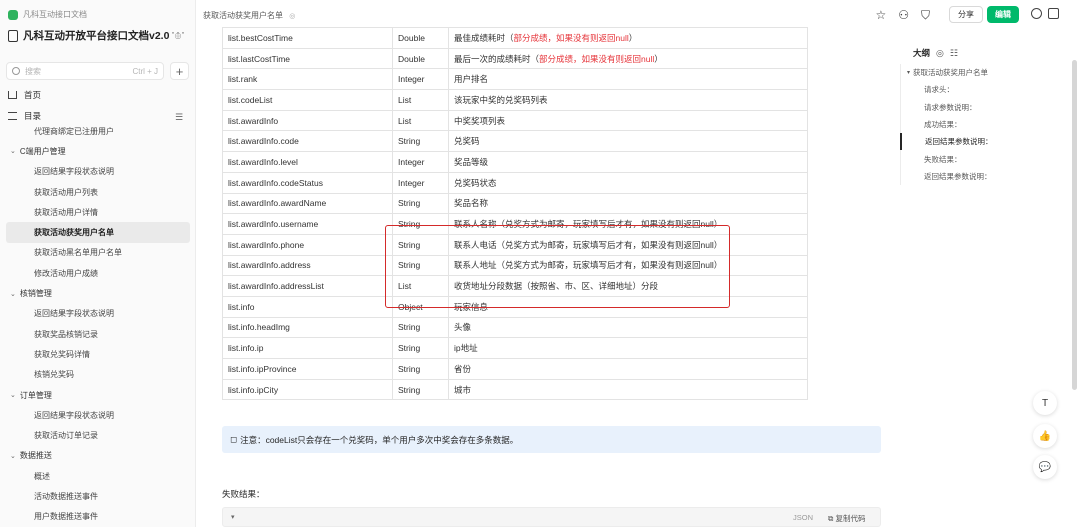  Describe the element at coordinates (97, 212) in the screenshot. I see `toc-item: 获取活动用户详情` at that location.